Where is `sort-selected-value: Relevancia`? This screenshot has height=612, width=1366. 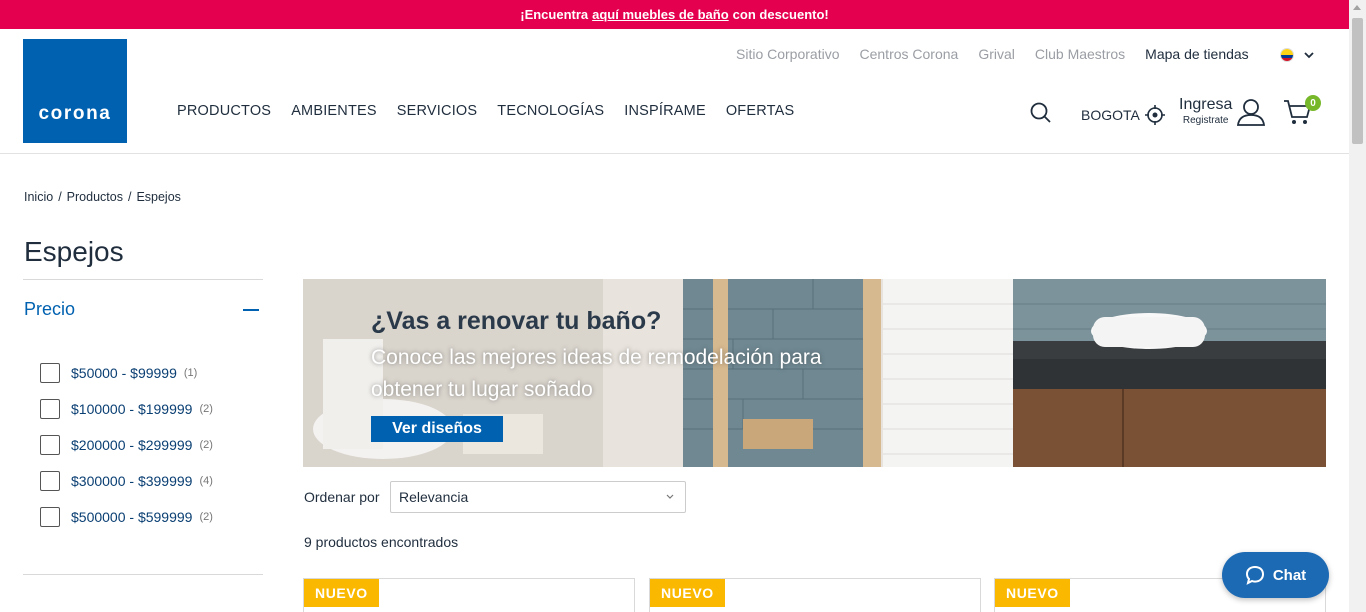
sort-selected-value: Relevancia is located at coordinates (434, 497).